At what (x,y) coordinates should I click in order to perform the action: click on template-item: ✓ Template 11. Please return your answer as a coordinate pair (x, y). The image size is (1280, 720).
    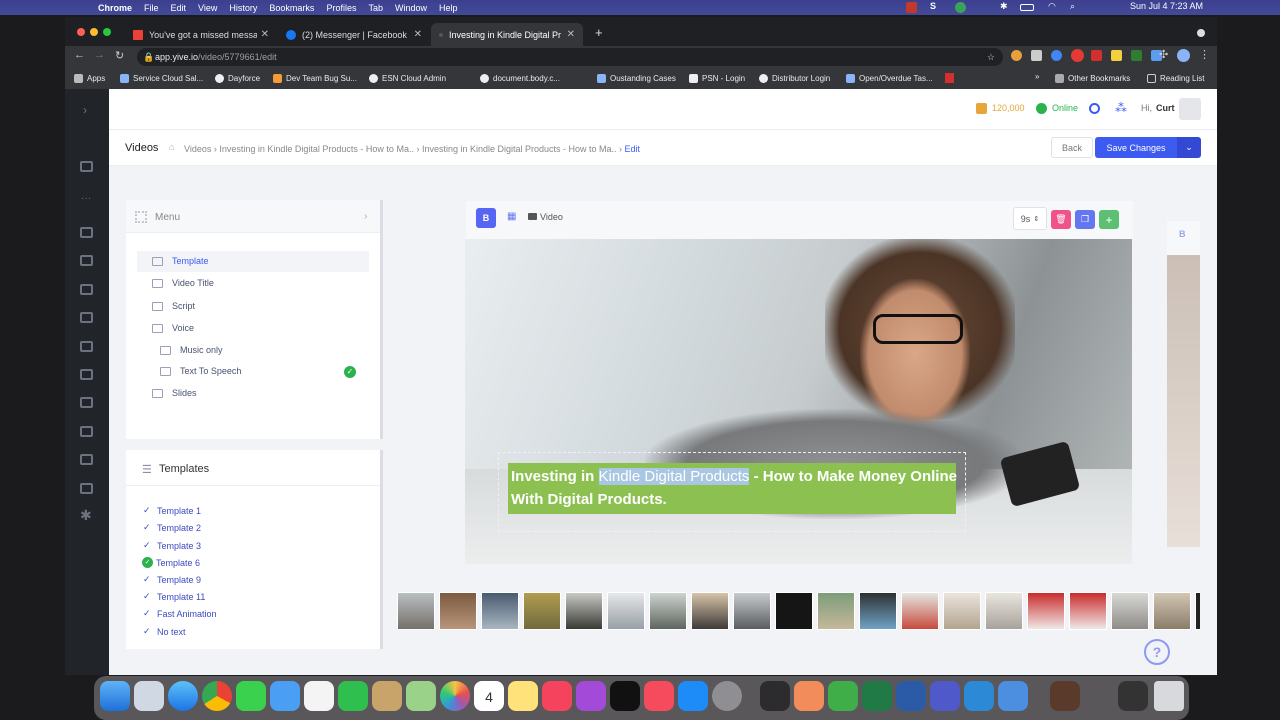
    Looking at the image, I should click on (174, 596).